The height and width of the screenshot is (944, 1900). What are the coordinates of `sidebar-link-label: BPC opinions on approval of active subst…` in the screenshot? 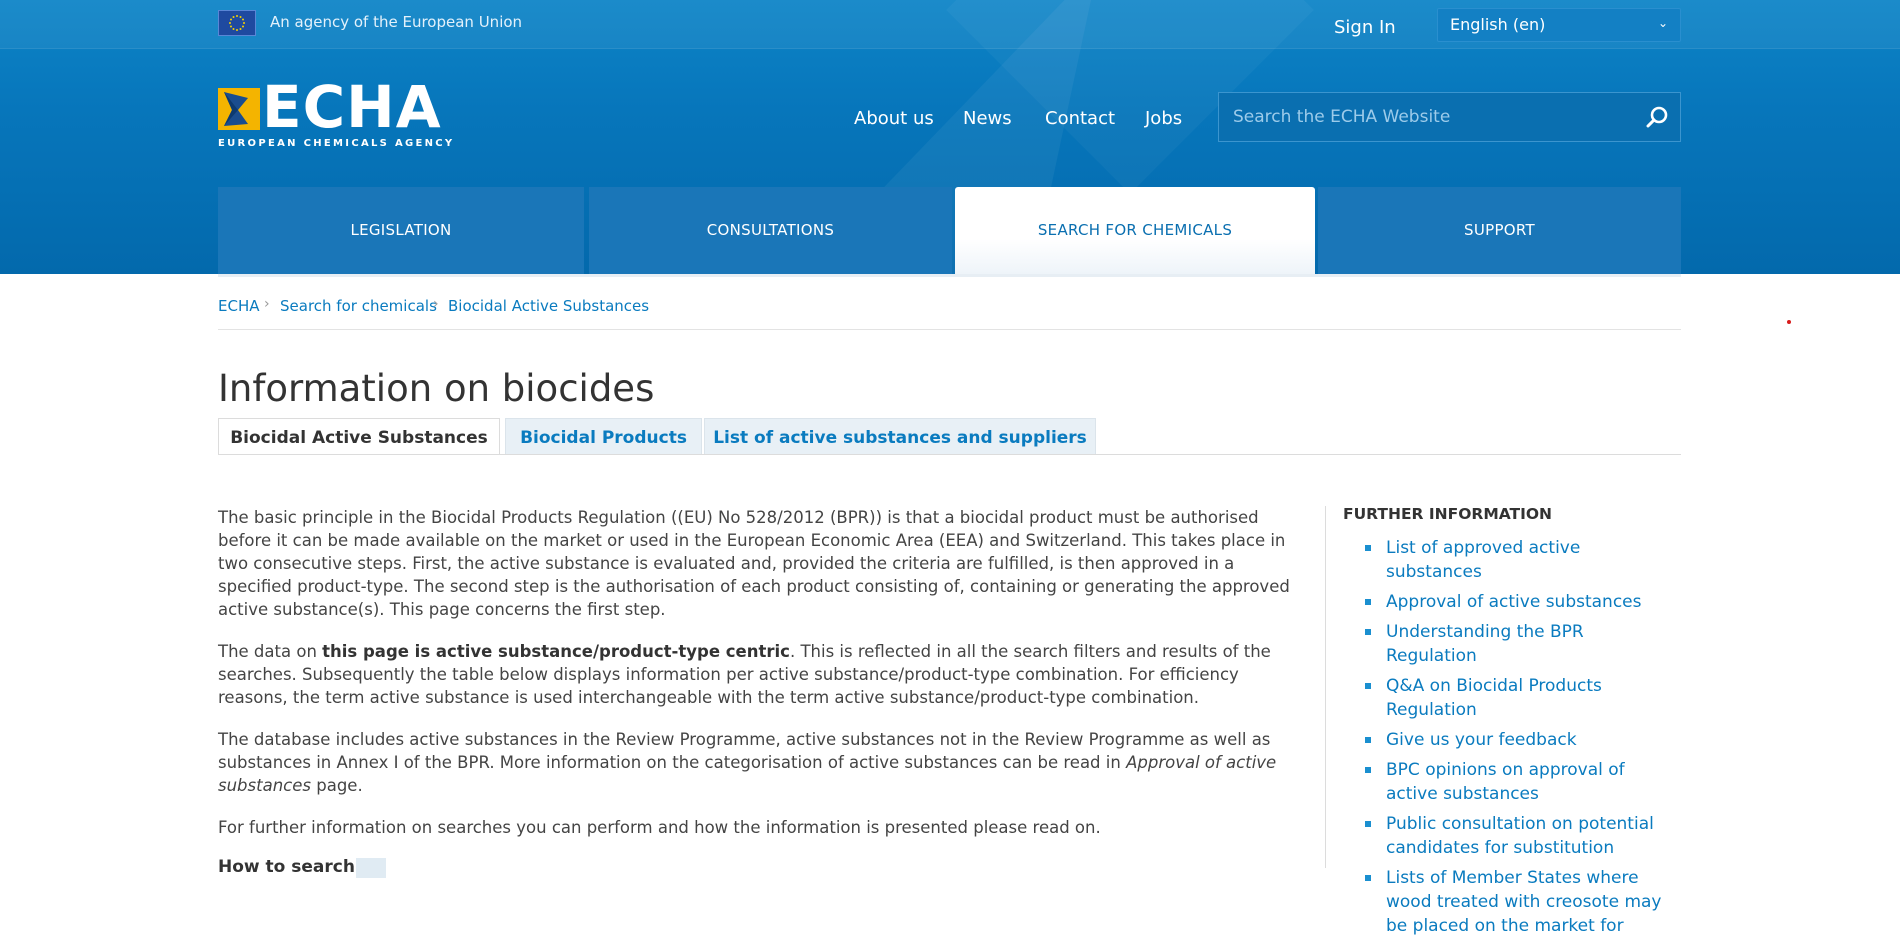 It's located at (1505, 782).